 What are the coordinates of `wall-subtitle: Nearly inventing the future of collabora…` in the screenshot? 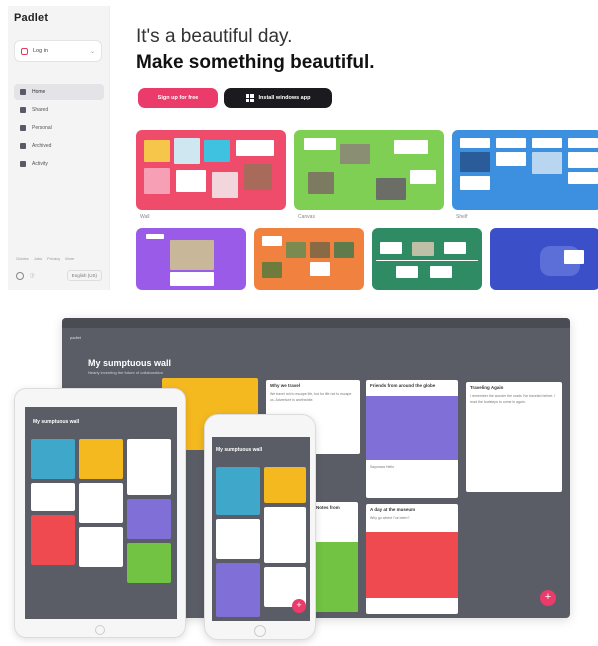 It's located at (125, 372).